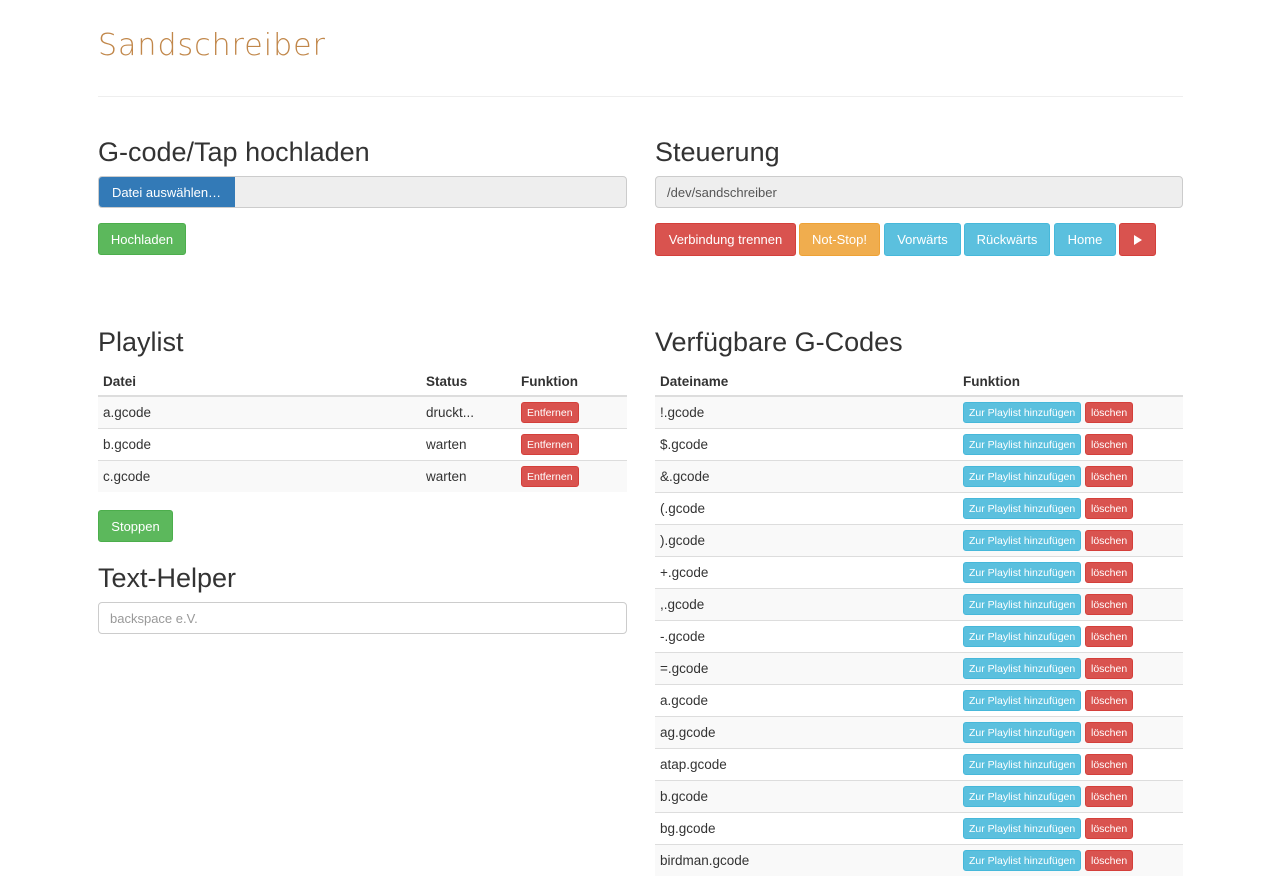 This screenshot has width=1280, height=876. I want to click on table-row: b.gcodeZur Playlist hinzufügen löschen, so click(919, 797).